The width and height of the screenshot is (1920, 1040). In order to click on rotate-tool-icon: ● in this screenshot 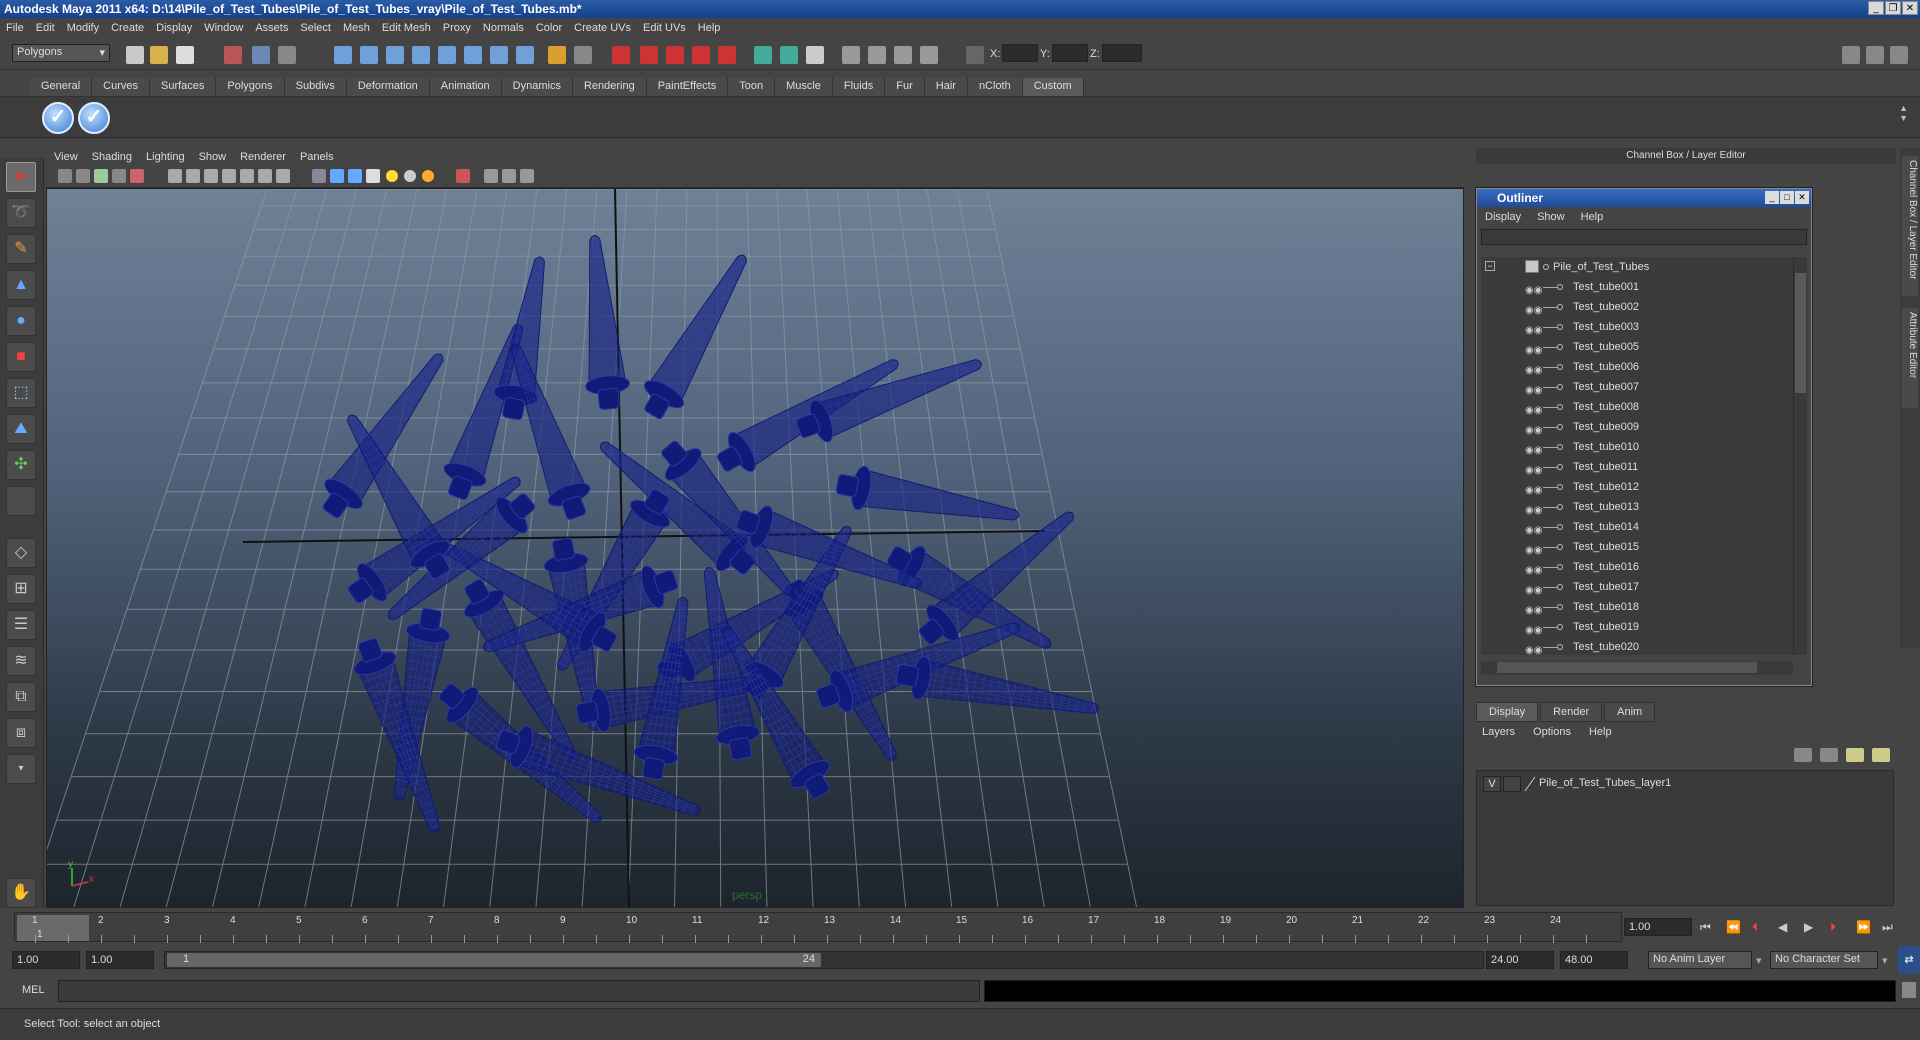, I will do `click(21, 321)`.